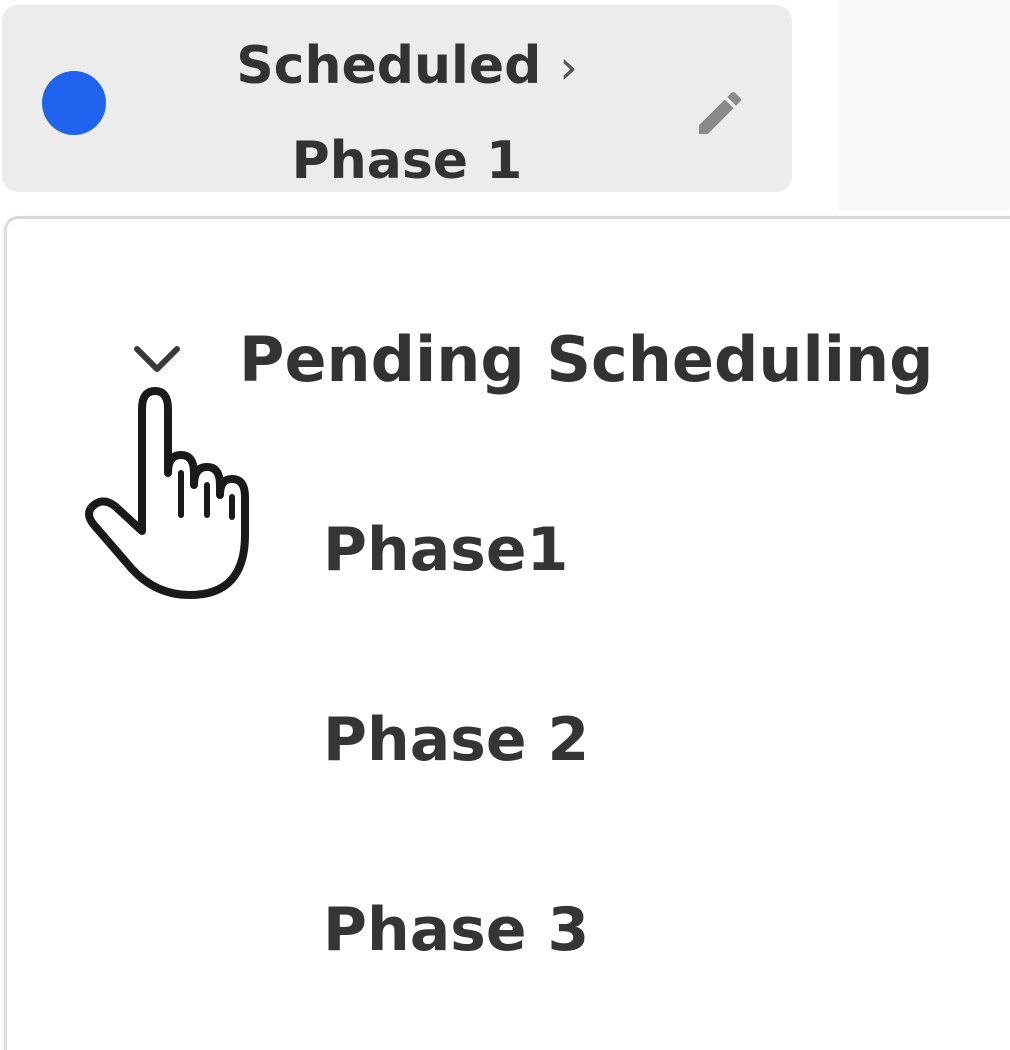 Image resolution: width=1010 pixels, height=1050 pixels. I want to click on pencil-icon, so click(720, 113).